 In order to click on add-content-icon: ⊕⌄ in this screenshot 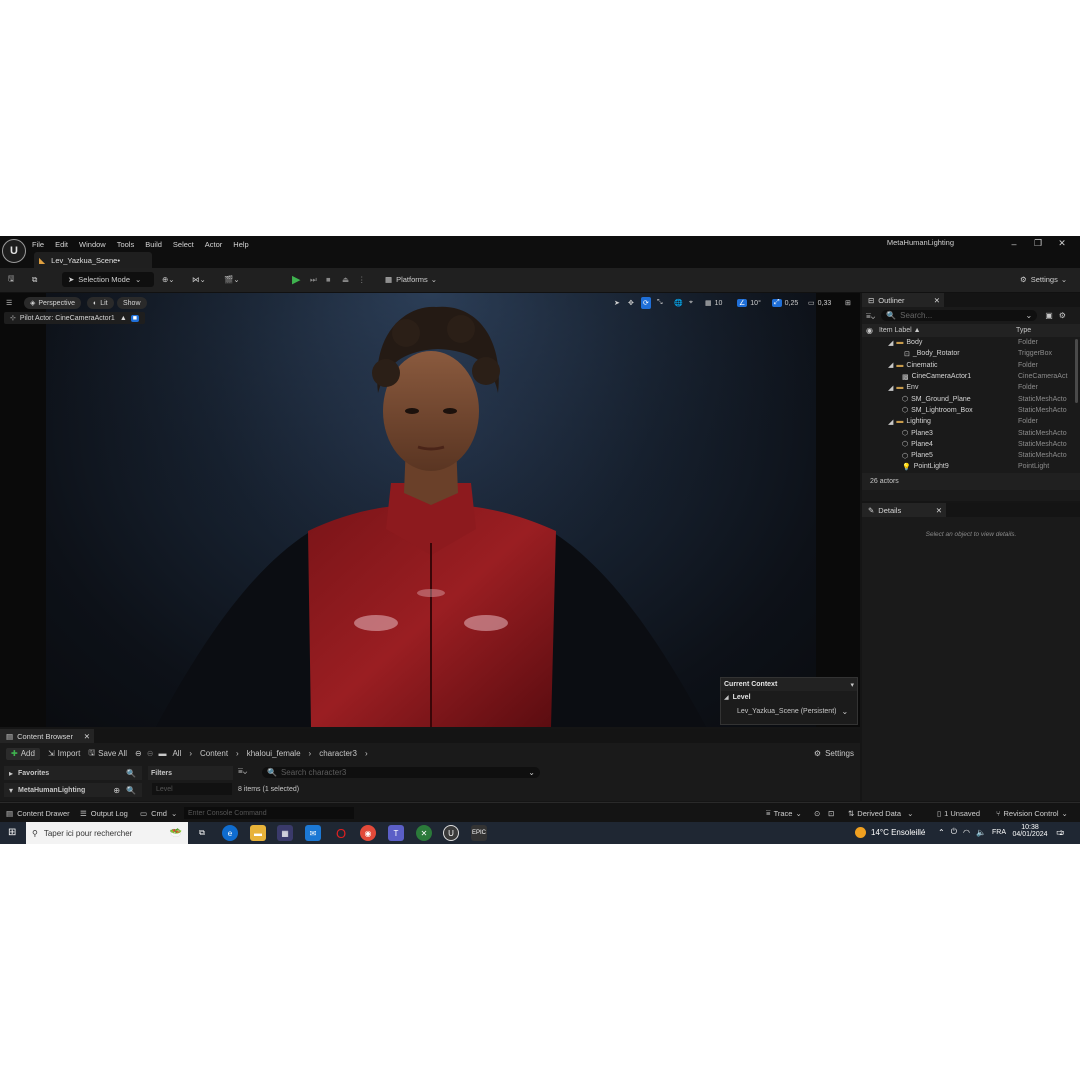, I will do `click(168, 279)`.